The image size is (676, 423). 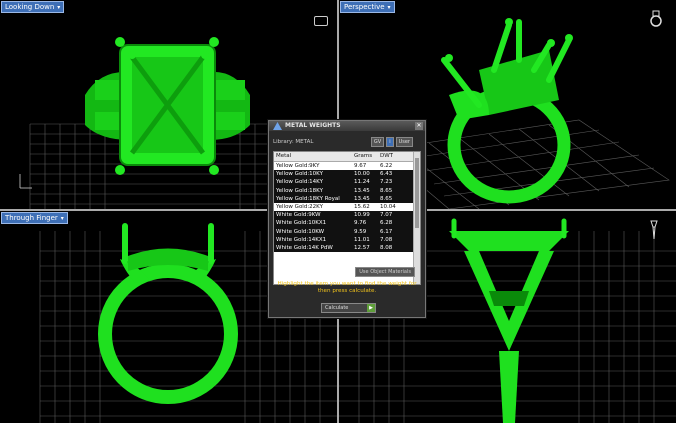 What do you see at coordinates (308, 198) in the screenshot?
I see `metal-cell: Yellow Gold:18KY Royal` at bounding box center [308, 198].